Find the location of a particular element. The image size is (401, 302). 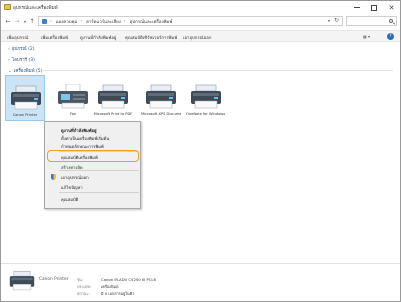

help-button: ? is located at coordinates (390, 36).